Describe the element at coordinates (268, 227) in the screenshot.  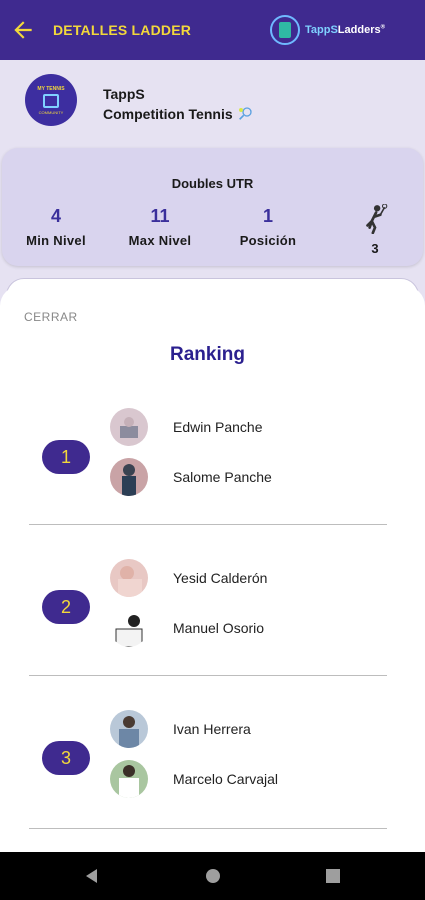
I see `position-stat: 1 Posición` at that location.